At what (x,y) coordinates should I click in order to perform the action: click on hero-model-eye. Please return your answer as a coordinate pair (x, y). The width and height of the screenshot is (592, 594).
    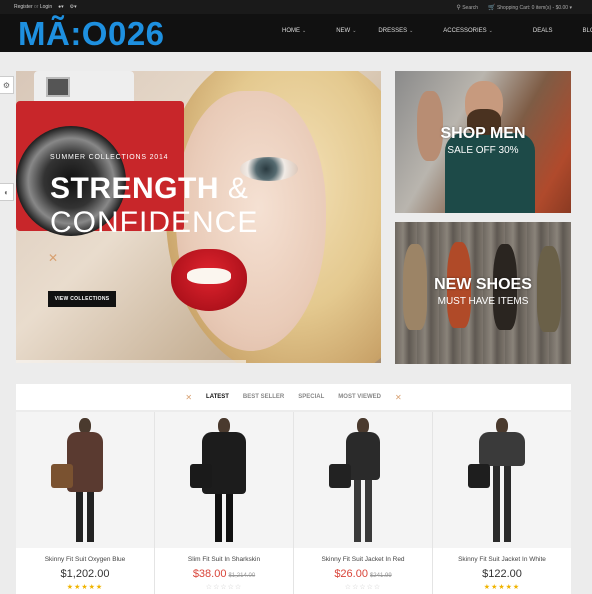
    Looking at the image, I should click on (269, 169).